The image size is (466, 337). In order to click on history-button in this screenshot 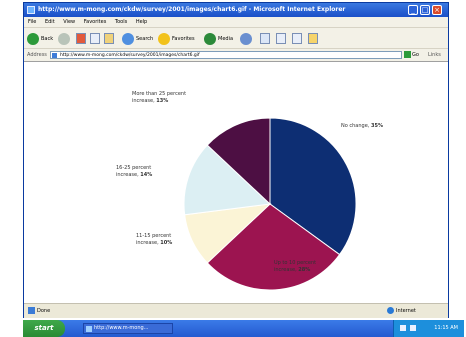, I will do `click(247, 39)`.